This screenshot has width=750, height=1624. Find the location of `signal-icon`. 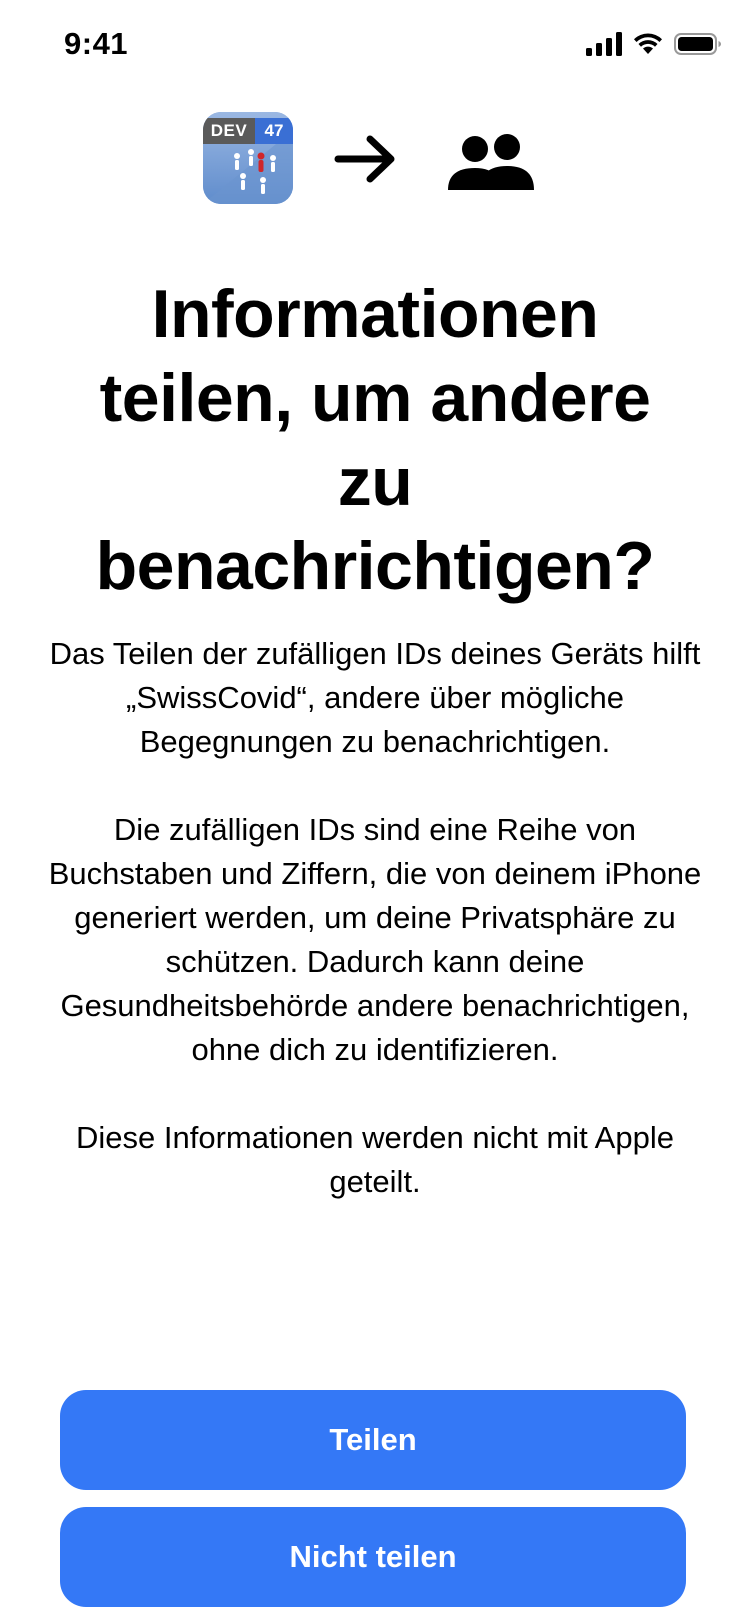

signal-icon is located at coordinates (604, 44).